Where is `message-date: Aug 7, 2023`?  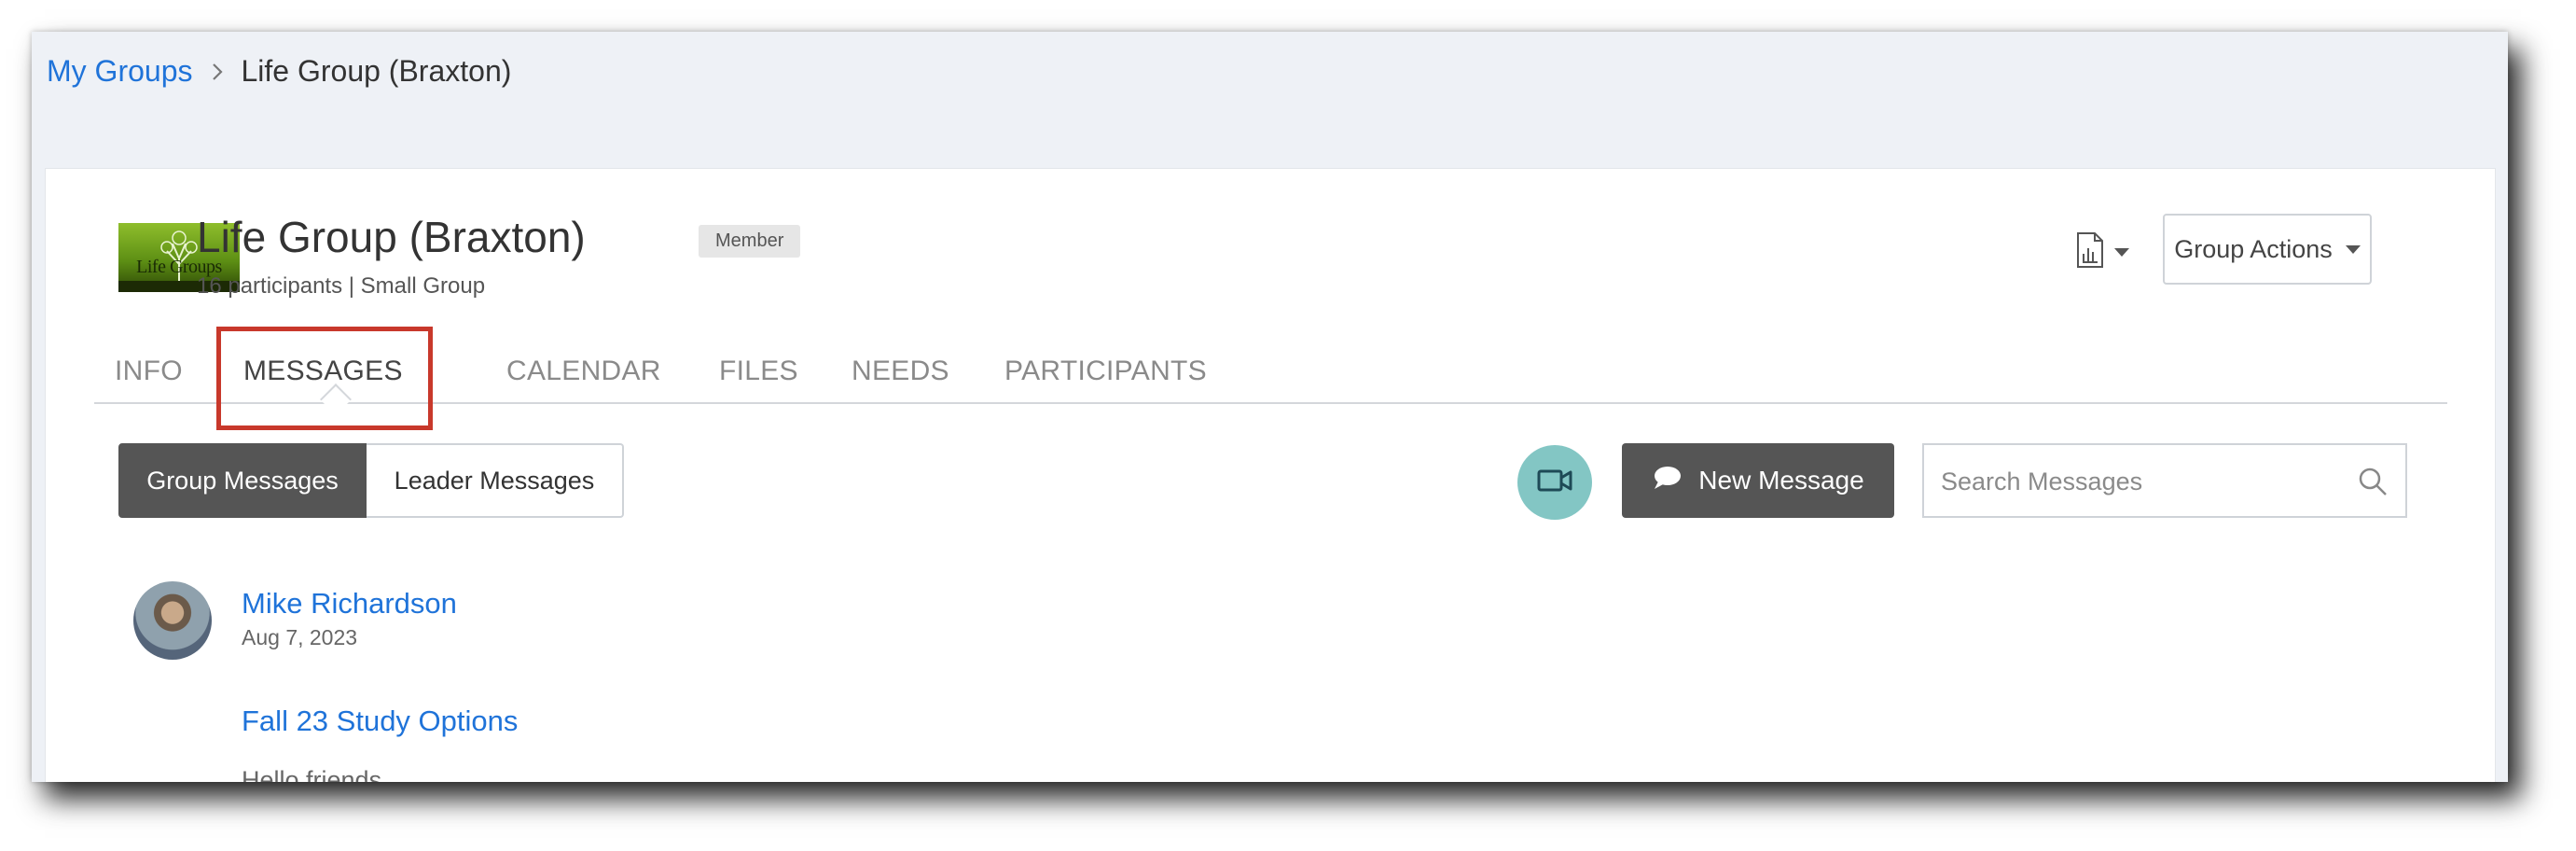 message-date: Aug 7, 2023 is located at coordinates (300, 637).